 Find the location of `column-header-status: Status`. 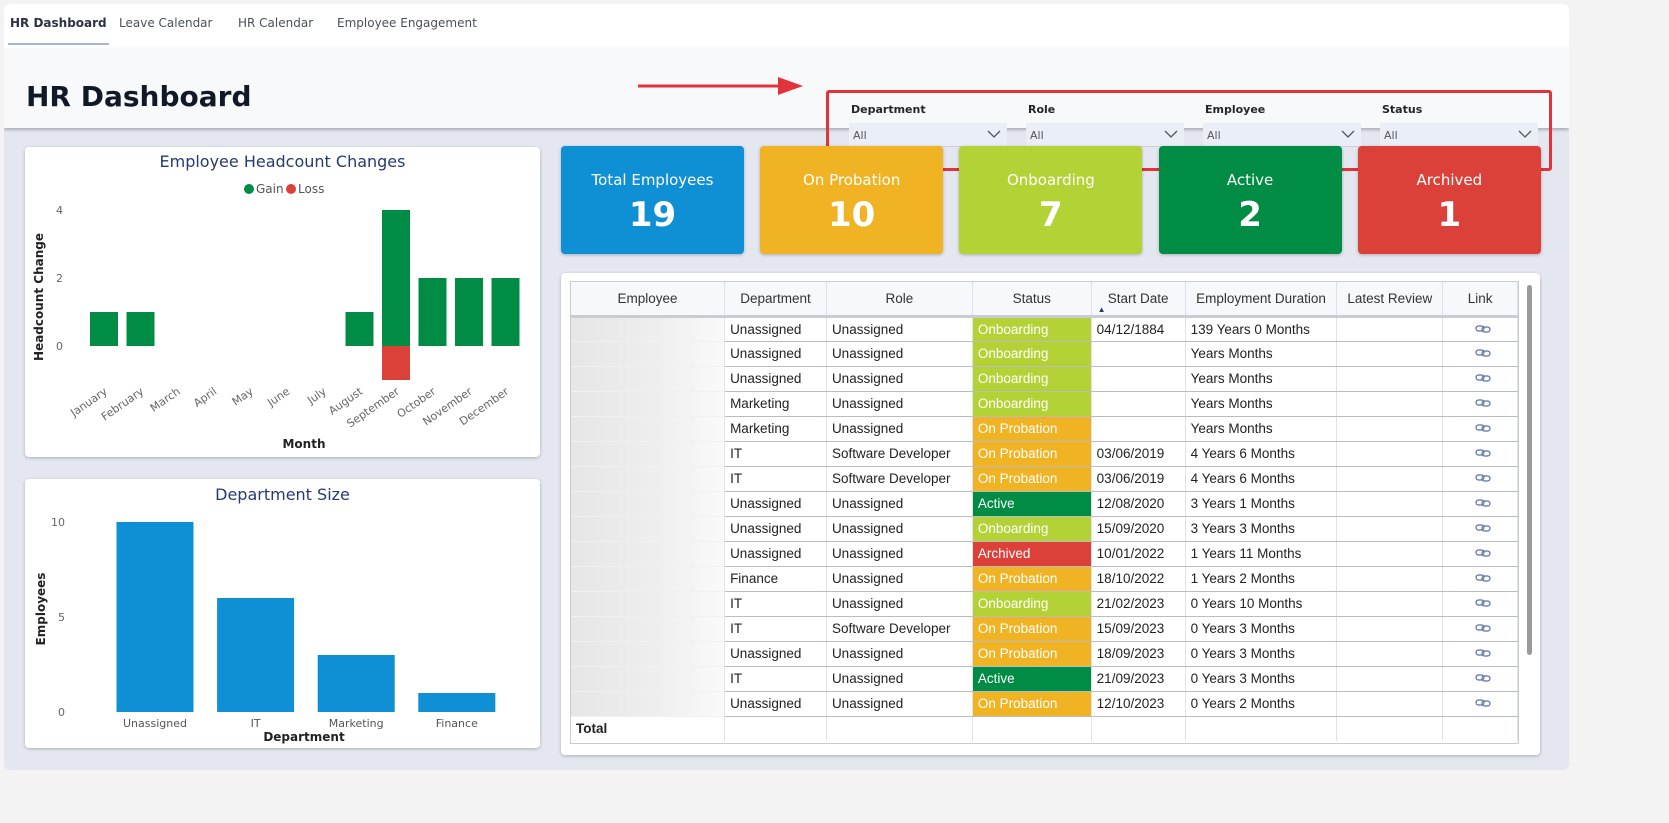

column-header-status: Status is located at coordinates (1032, 300).